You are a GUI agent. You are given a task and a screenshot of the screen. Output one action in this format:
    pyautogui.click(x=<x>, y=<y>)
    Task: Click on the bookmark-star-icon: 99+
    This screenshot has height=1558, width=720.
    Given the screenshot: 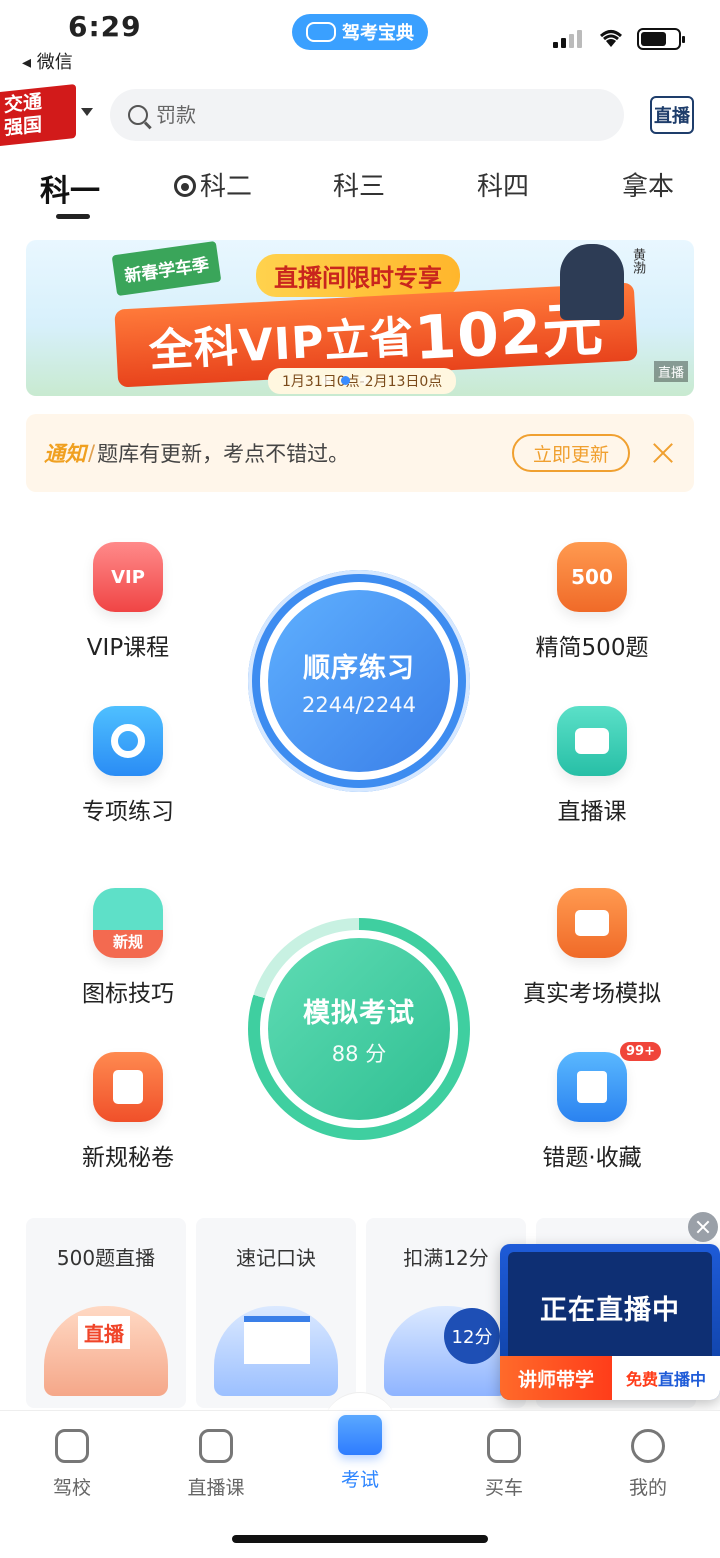 What is the action you would take?
    pyautogui.click(x=609, y=1082)
    